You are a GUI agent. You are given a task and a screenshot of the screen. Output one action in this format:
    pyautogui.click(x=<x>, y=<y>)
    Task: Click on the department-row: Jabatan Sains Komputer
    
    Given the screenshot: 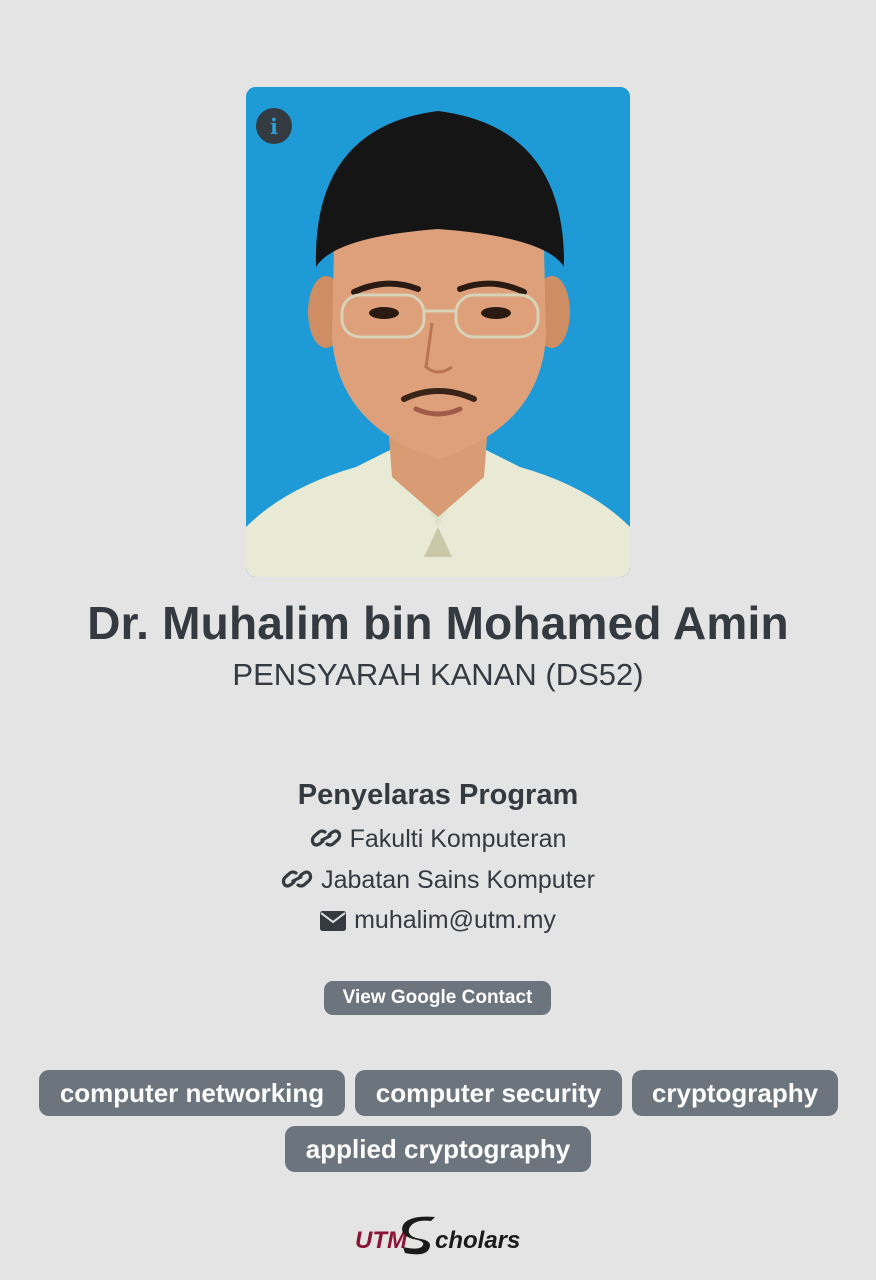 What is the action you would take?
    pyautogui.click(x=438, y=882)
    